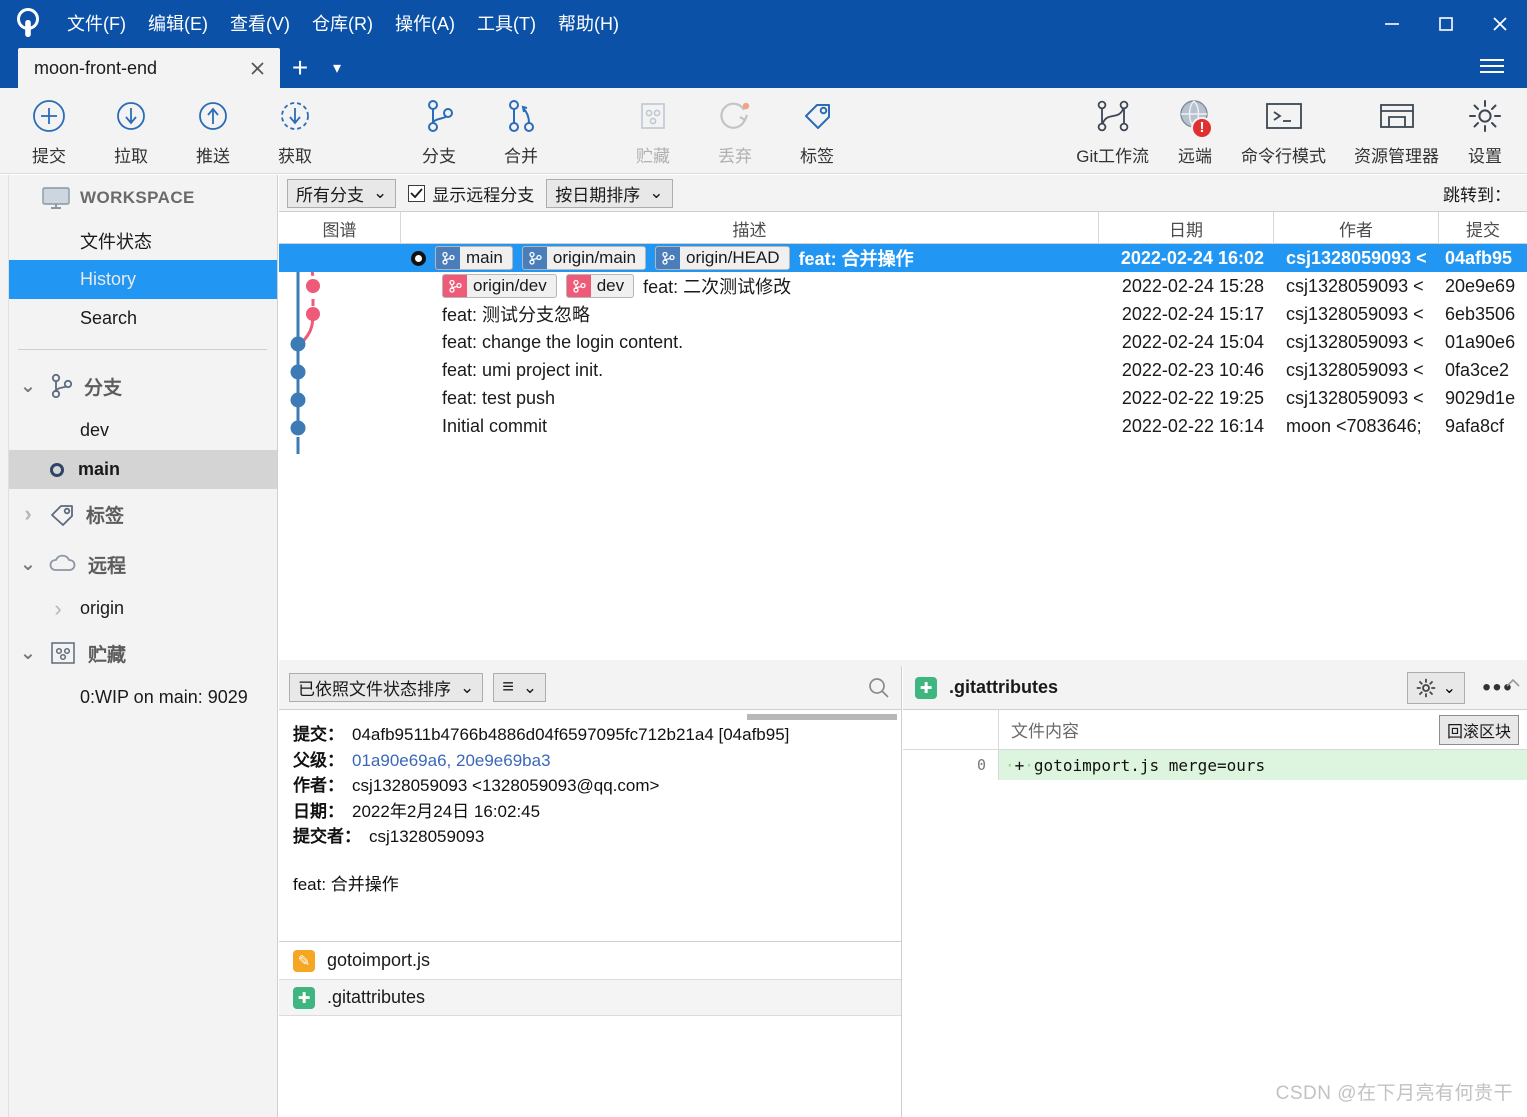  What do you see at coordinates (138, 198) in the screenshot?
I see `sidebar-workspace-header: WORKSPACE` at bounding box center [138, 198].